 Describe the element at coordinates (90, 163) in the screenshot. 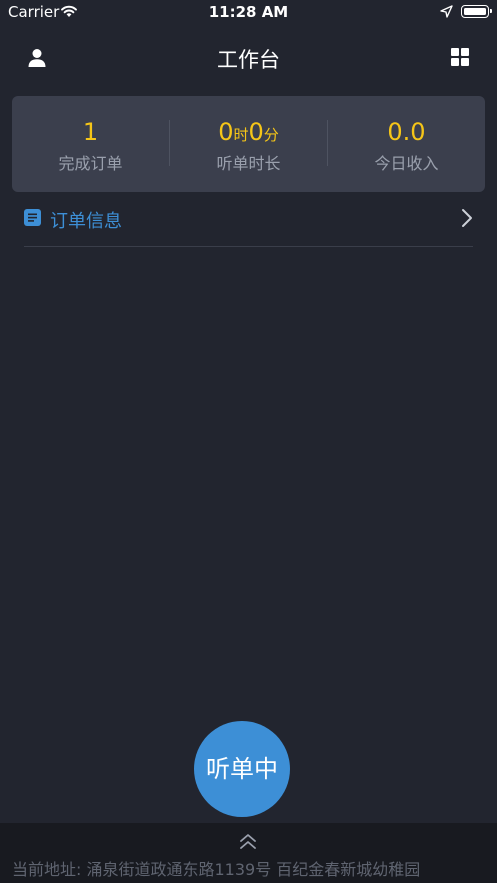

I see `completed-orders-label: 完成订单` at that location.